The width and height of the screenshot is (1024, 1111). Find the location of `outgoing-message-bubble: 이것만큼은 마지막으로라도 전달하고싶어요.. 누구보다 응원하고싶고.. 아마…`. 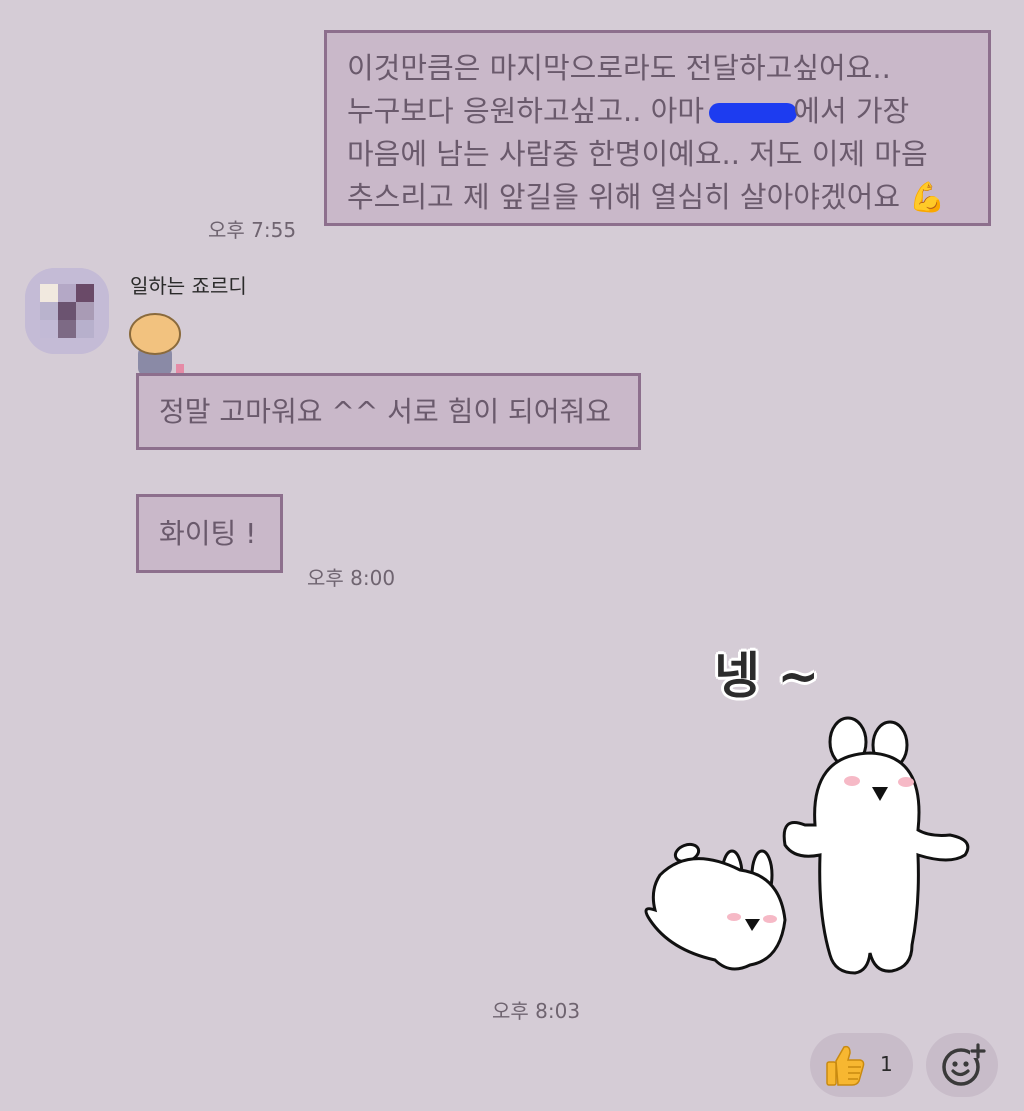

outgoing-message-bubble: 이것만큼은 마지막으로라도 전달하고싶어요.. 누구보다 응원하고싶고.. 아마… is located at coordinates (657, 128).